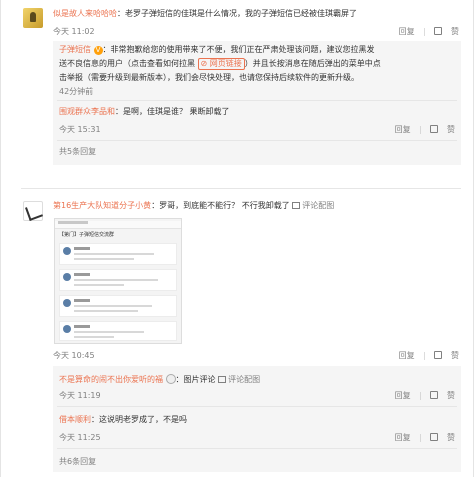 The width and height of the screenshot is (474, 477). I want to click on comment-divider, so click(241, 188).